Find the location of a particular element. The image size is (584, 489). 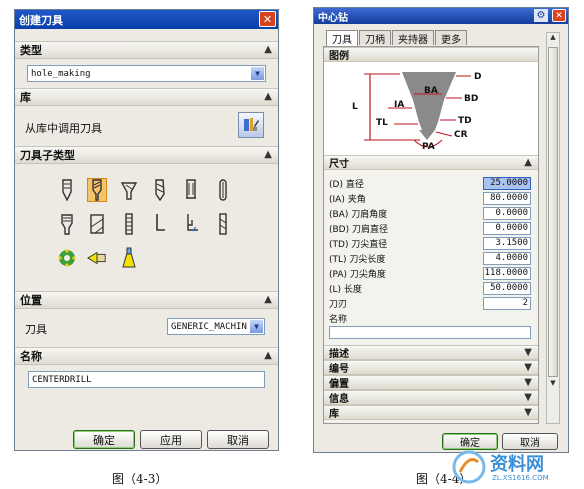

field-label: (BD) 刀肩直径 is located at coordinates (358, 229).